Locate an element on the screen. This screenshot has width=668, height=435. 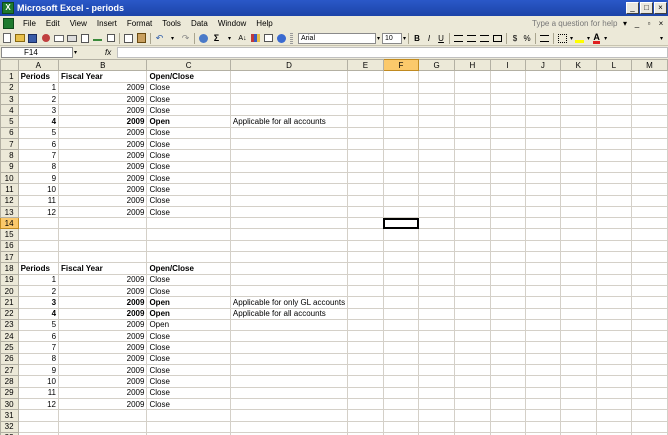
cell-l21 is located at coordinates (614, 302).